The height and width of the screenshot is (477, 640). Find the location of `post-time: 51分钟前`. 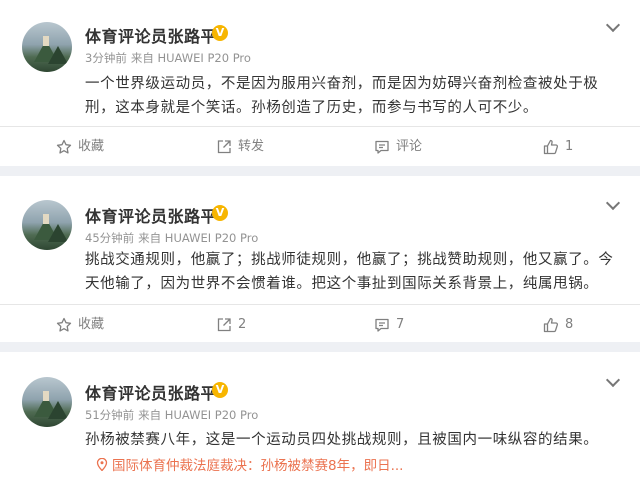

post-time: 51分钟前 is located at coordinates (109, 415).